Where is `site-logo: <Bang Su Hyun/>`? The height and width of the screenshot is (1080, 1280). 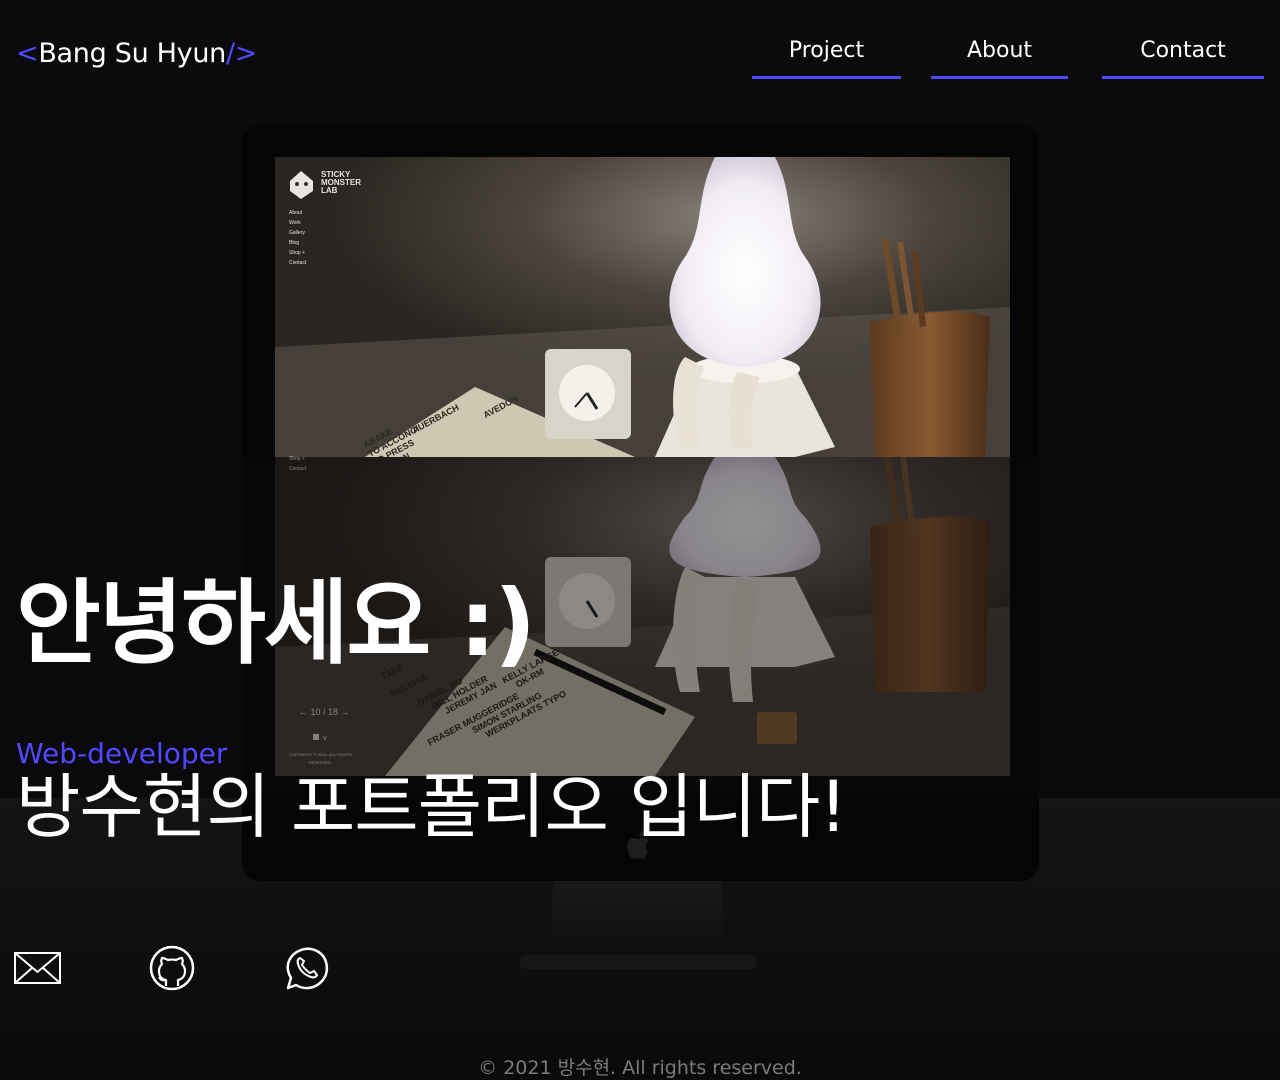
site-logo: <Bang Su Hyun/> is located at coordinates (136, 53).